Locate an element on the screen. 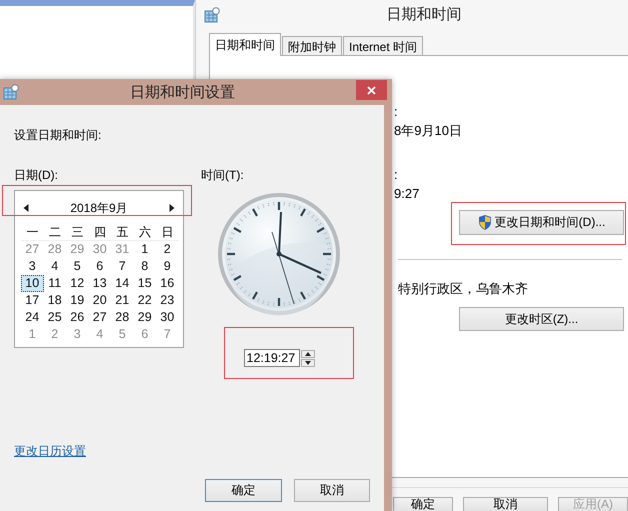 This screenshot has width=628, height=511. time-value: 9:27 is located at coordinates (407, 194).